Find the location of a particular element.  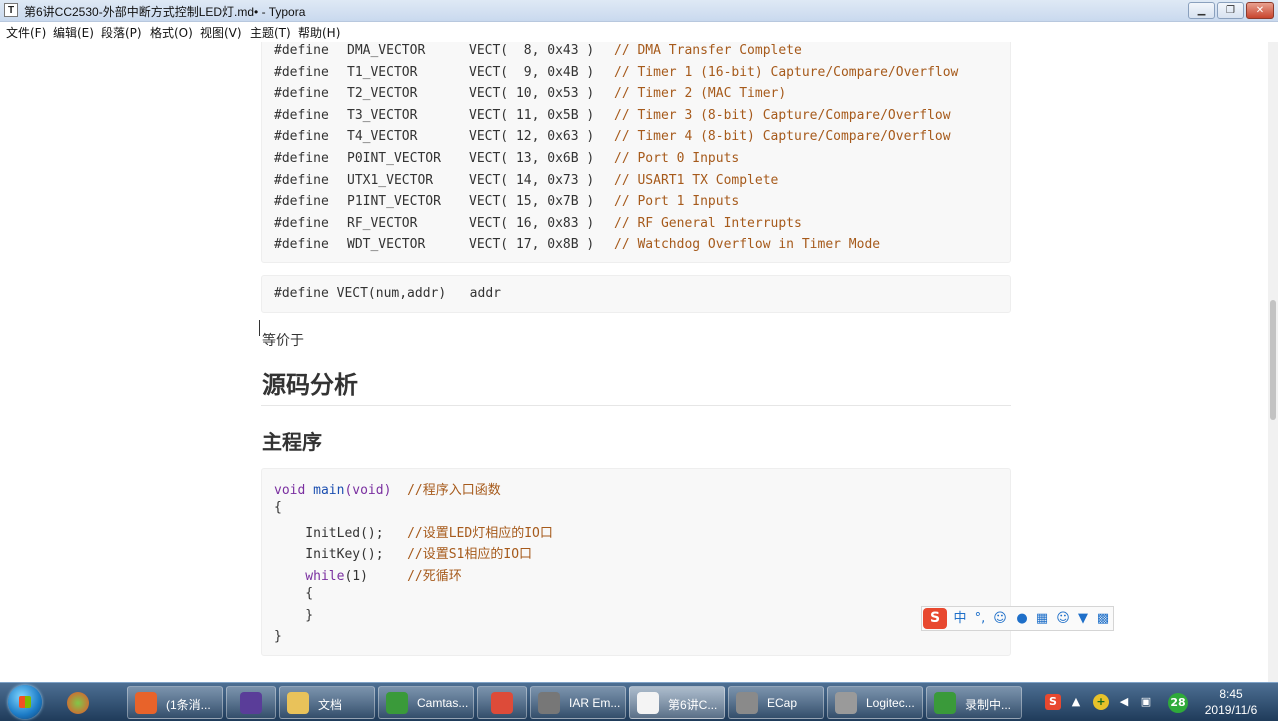

menu-file: 文件(F) is located at coordinates (26, 32).